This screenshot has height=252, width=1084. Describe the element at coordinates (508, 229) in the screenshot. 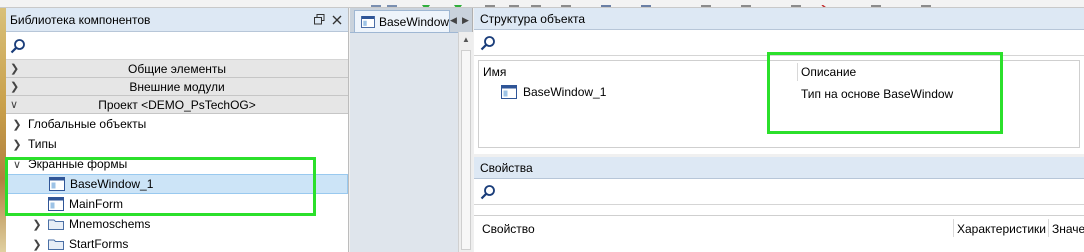

I see `column-header-property: Свойство` at that location.